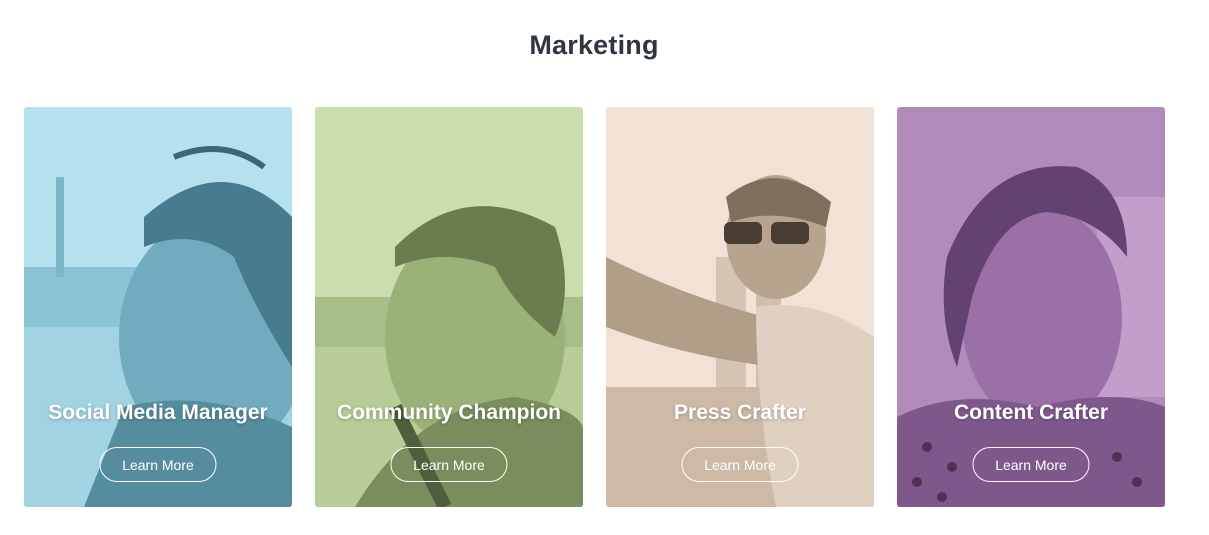 The width and height of the screenshot is (1209, 535). I want to click on card-title: Press Crafter, so click(740, 412).